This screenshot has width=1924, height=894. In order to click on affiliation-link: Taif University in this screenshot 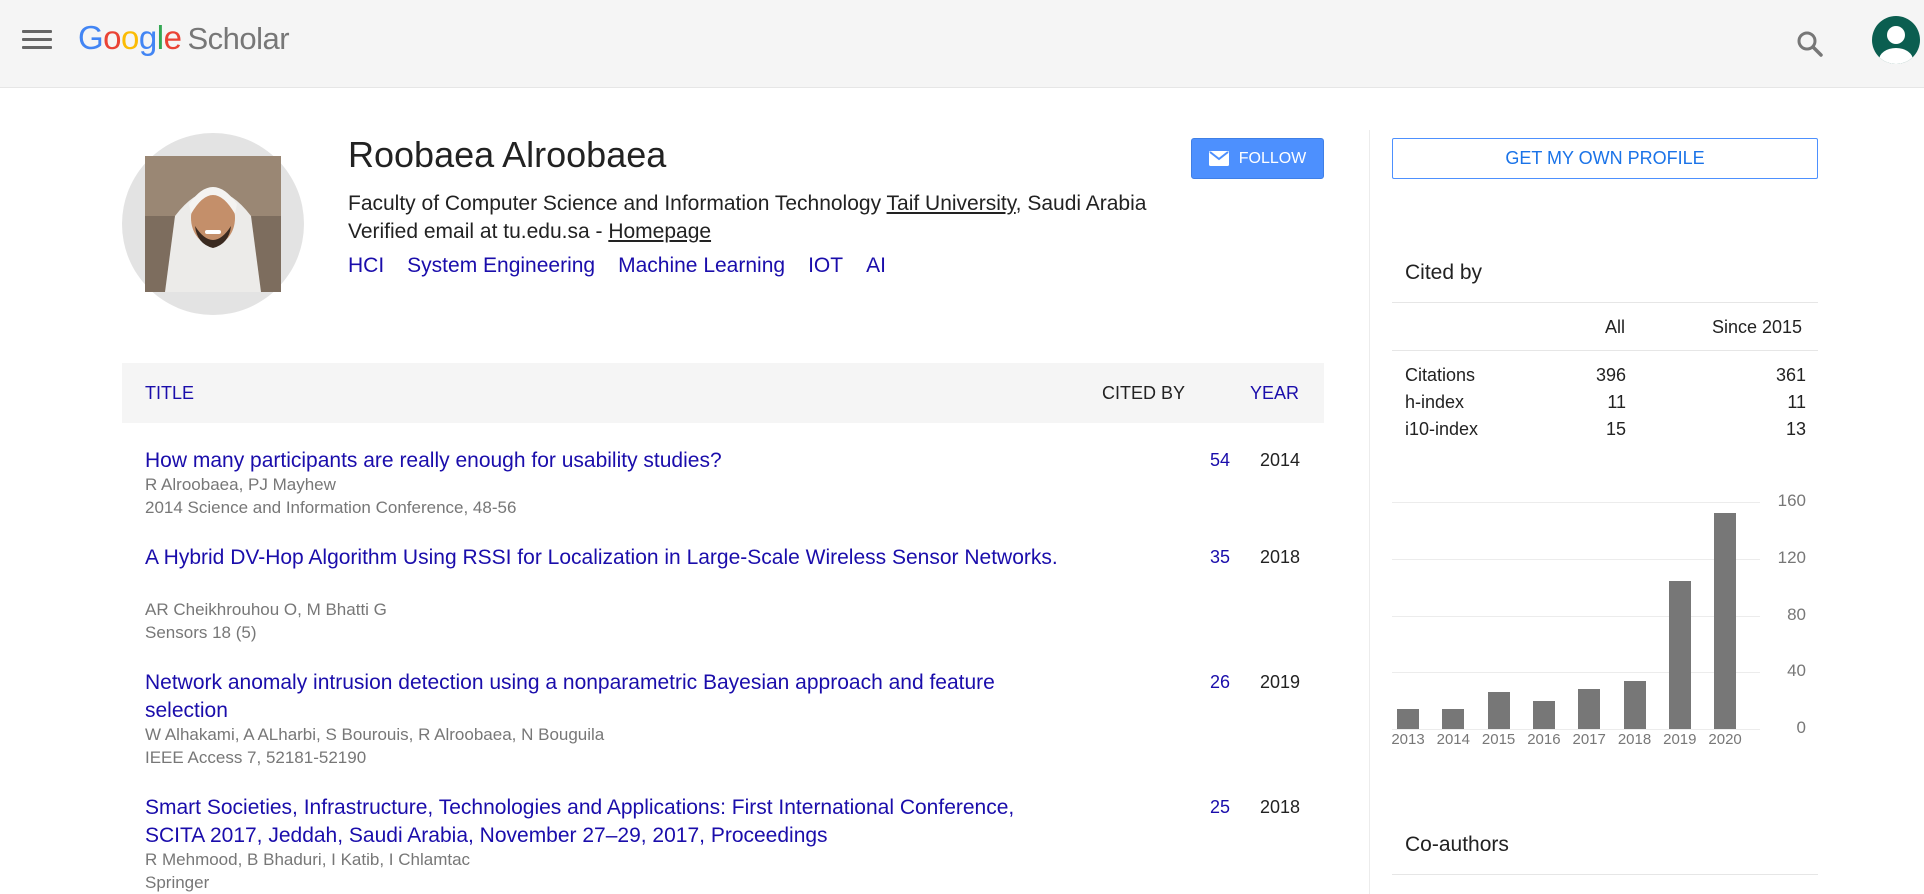, I will do `click(951, 203)`.